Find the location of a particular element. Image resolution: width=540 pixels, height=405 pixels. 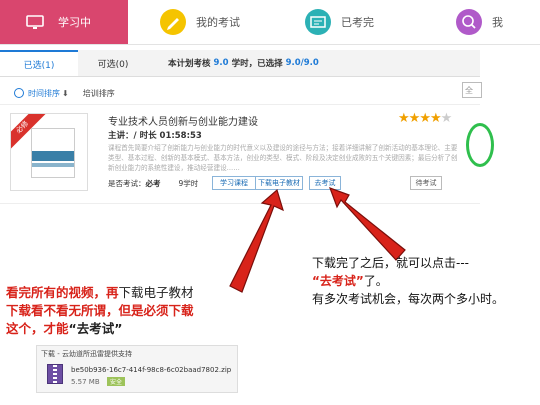

monitor-icon is located at coordinates (35, 22).